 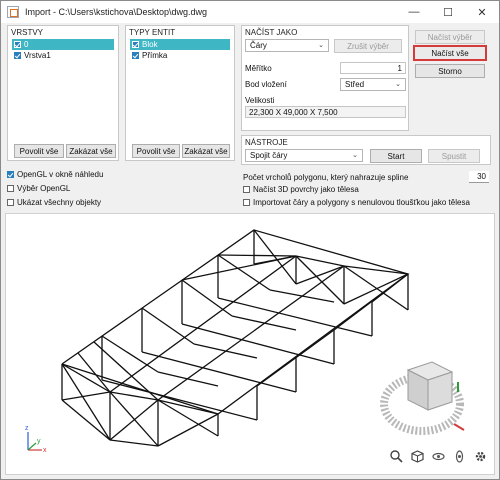 What do you see at coordinates (60, 174) in the screenshot?
I see `opengl-preview-label: OpenGL v okně náhledu` at bounding box center [60, 174].